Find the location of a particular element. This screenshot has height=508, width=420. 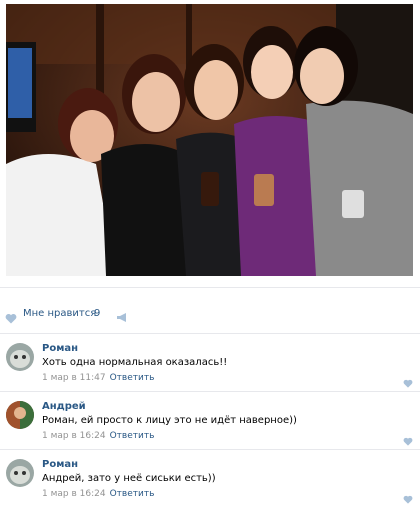

comment-text: Андрей, зато у неё сиськи есть)) is located at coordinates (129, 478).